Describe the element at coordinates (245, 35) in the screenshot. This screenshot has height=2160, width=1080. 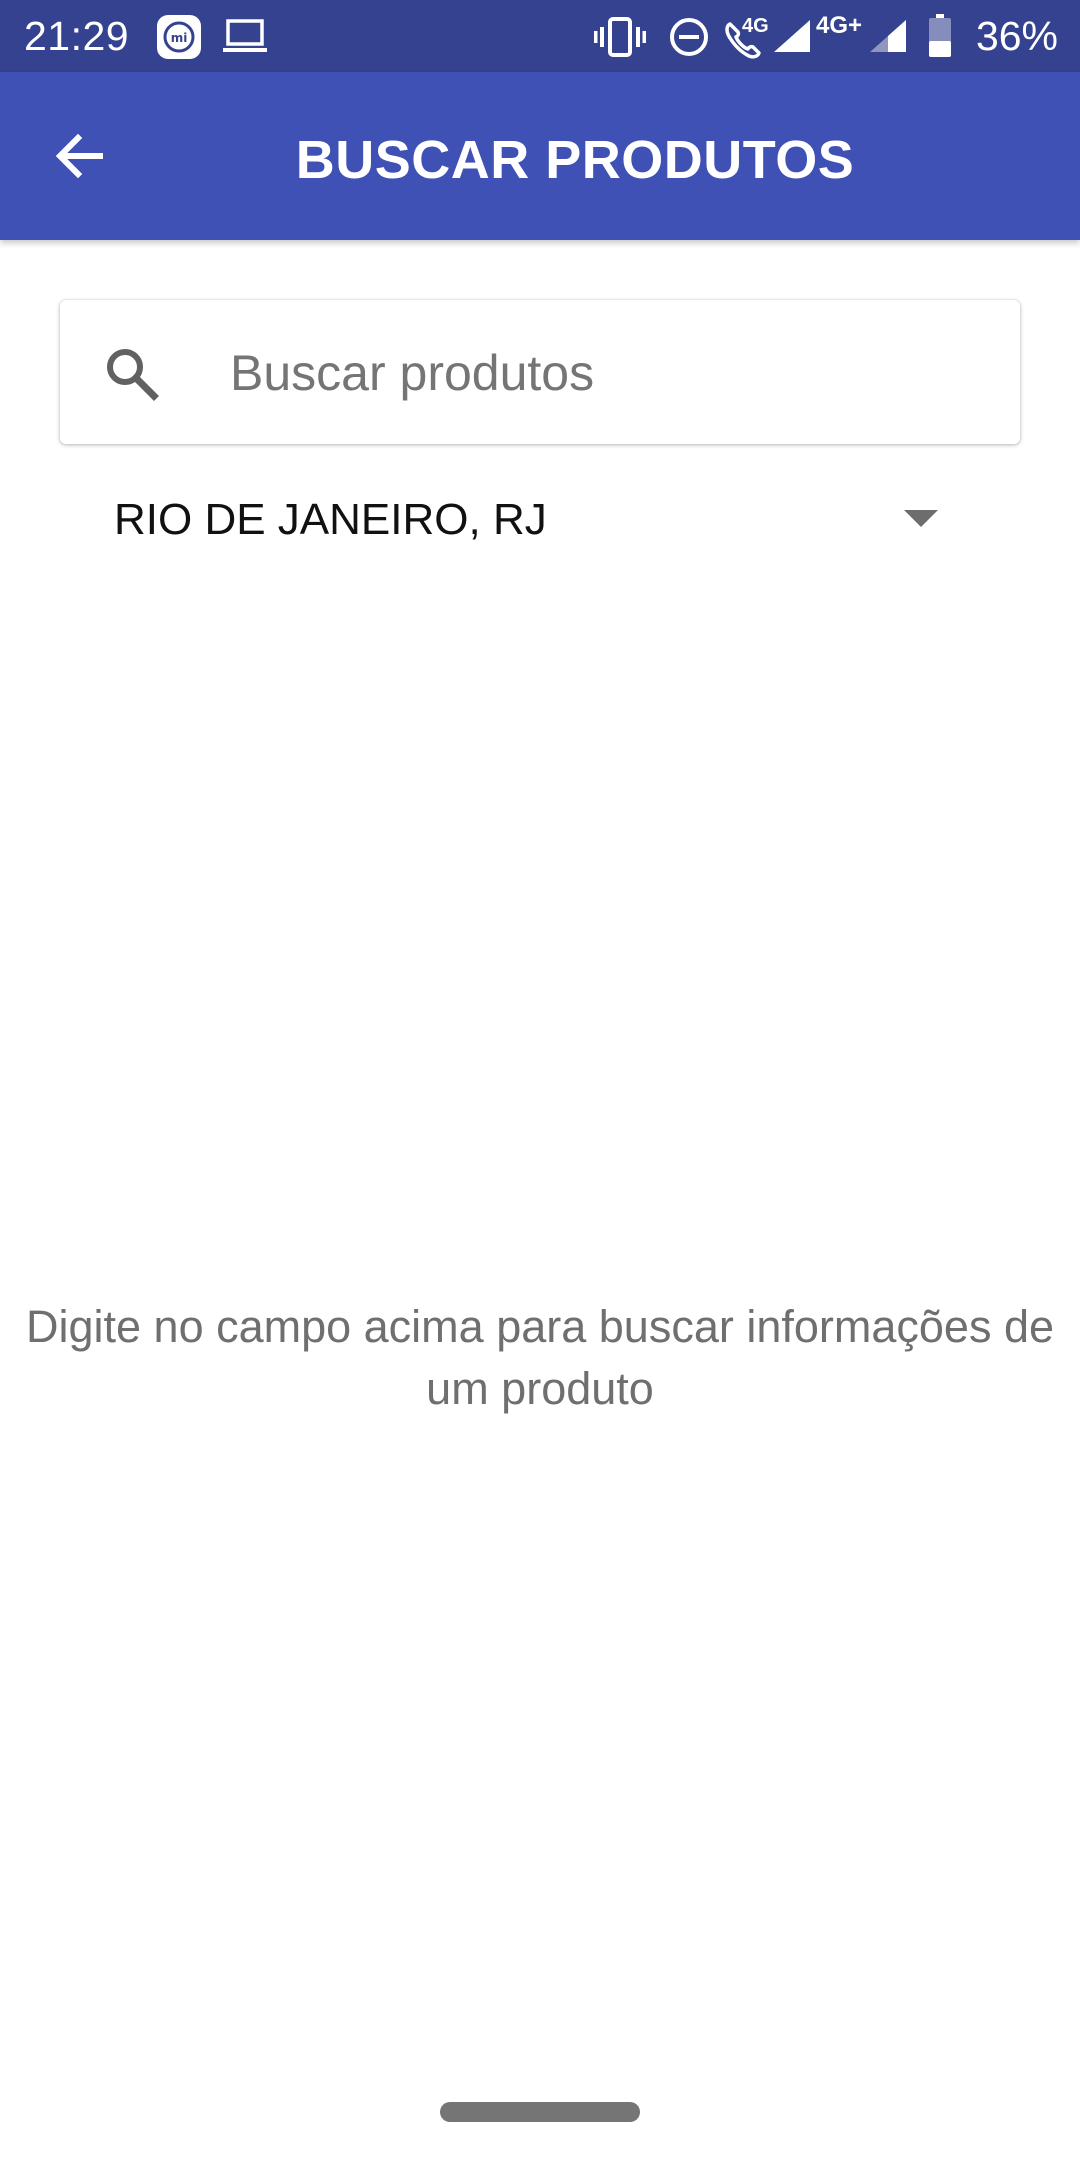
I see `laptop-icon` at that location.